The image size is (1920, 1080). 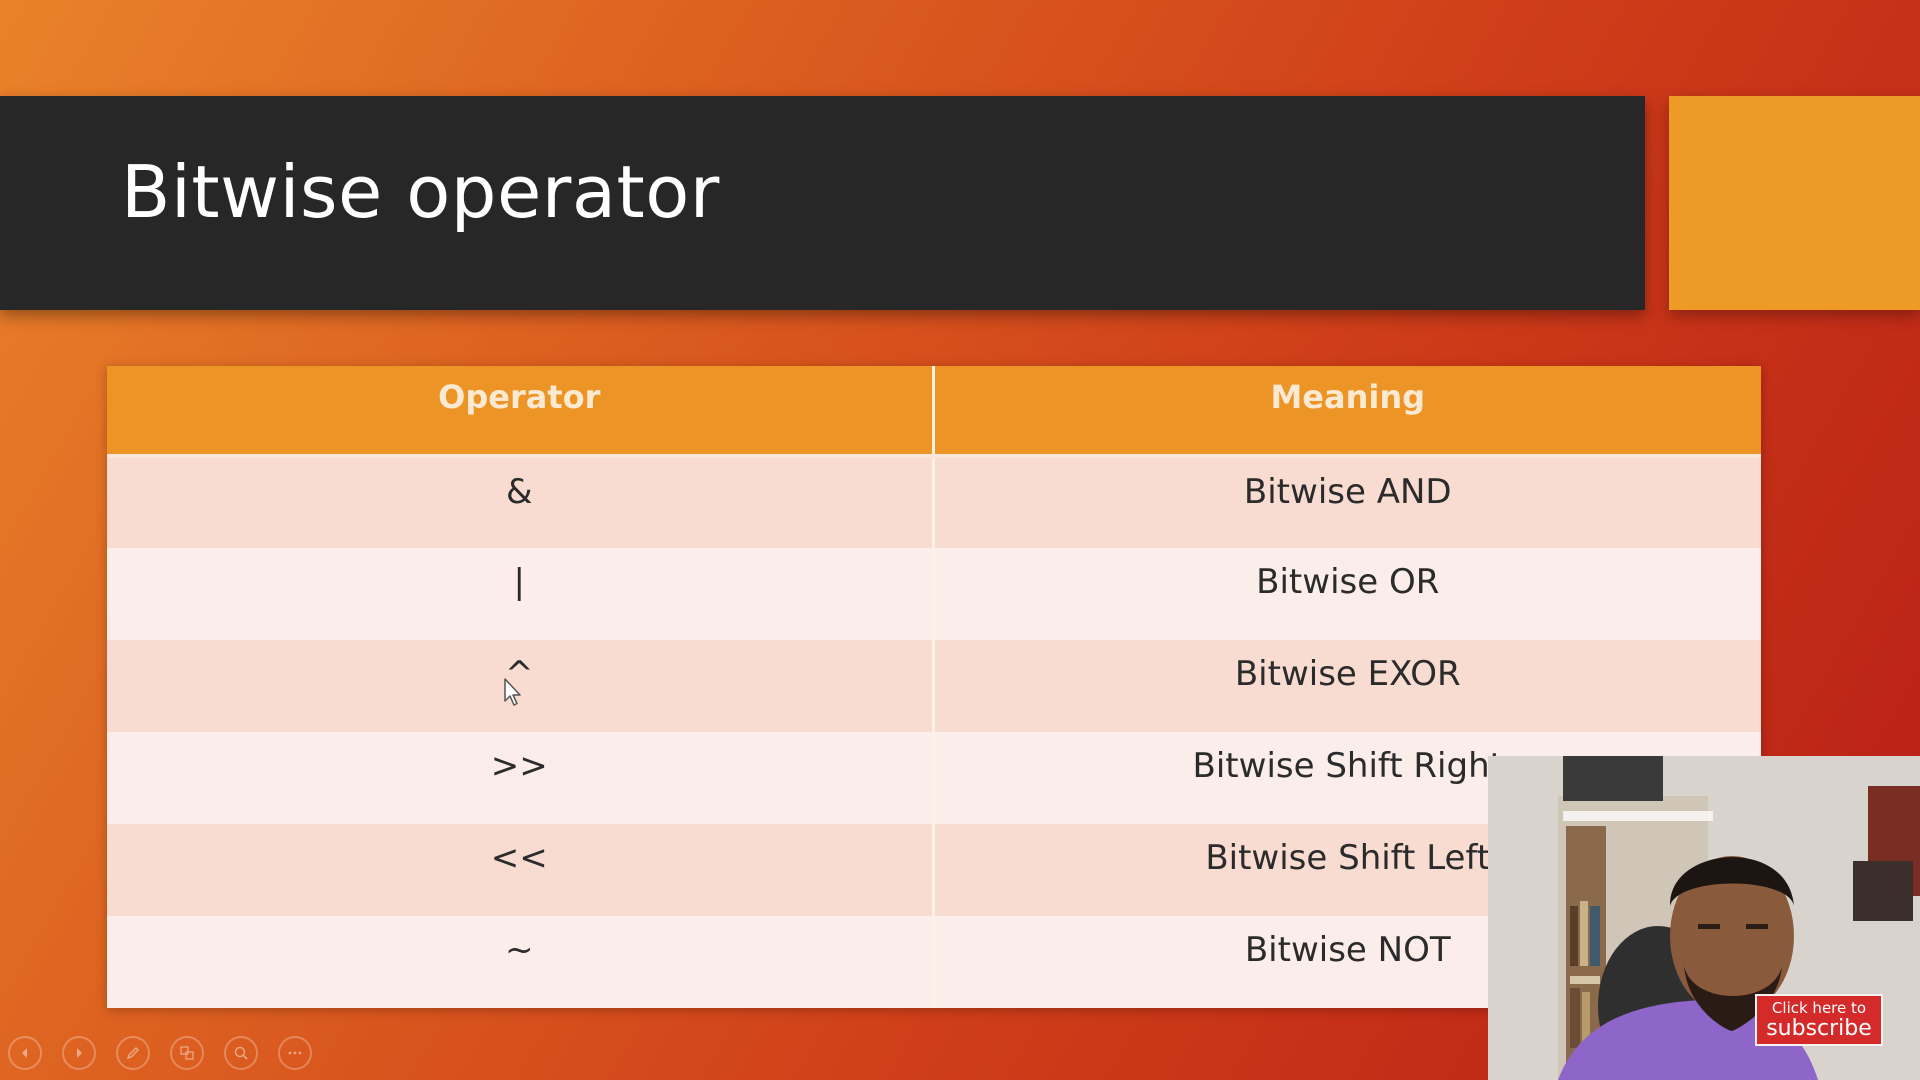 I want to click on table-header-row: Operator Meaning, so click(x=934, y=412).